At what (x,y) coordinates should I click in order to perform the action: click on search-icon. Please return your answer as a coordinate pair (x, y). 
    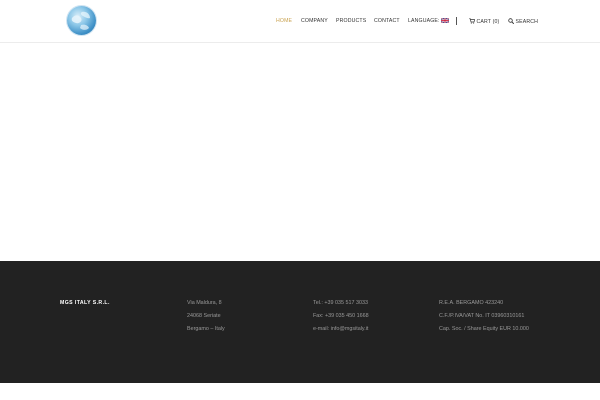
    Looking at the image, I should click on (511, 21).